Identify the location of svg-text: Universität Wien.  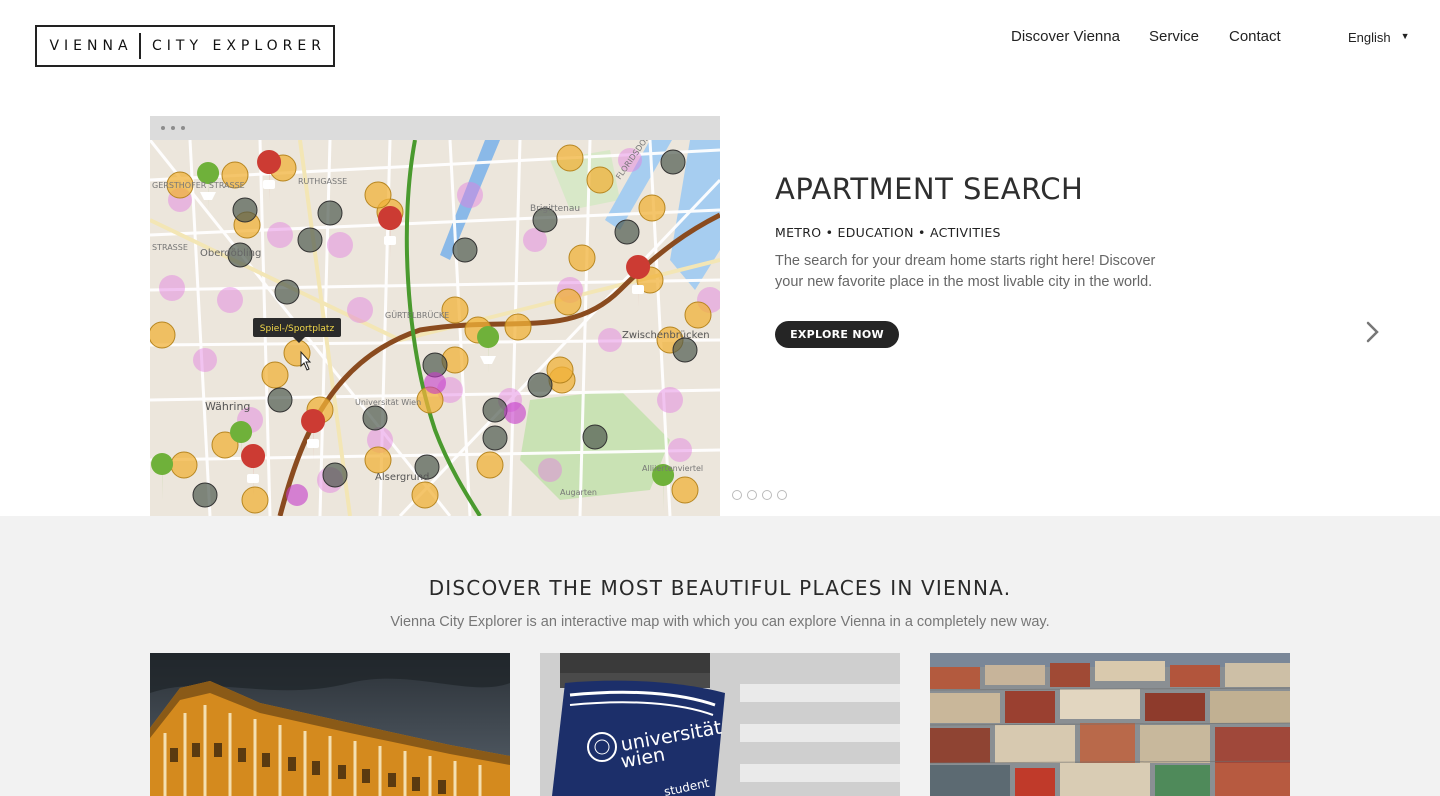
(388, 402).